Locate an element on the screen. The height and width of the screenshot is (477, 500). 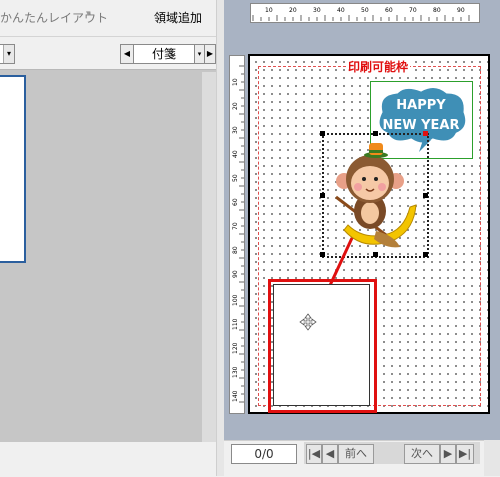
left-combo: ▾ is located at coordinates (7, 54).